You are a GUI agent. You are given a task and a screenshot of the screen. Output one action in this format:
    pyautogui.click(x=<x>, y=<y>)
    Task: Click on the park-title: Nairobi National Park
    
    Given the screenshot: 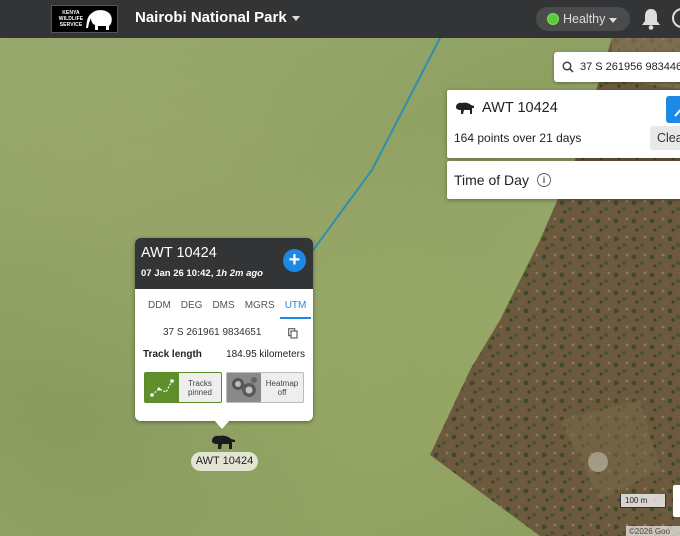 What is the action you would take?
    pyautogui.click(x=211, y=17)
    